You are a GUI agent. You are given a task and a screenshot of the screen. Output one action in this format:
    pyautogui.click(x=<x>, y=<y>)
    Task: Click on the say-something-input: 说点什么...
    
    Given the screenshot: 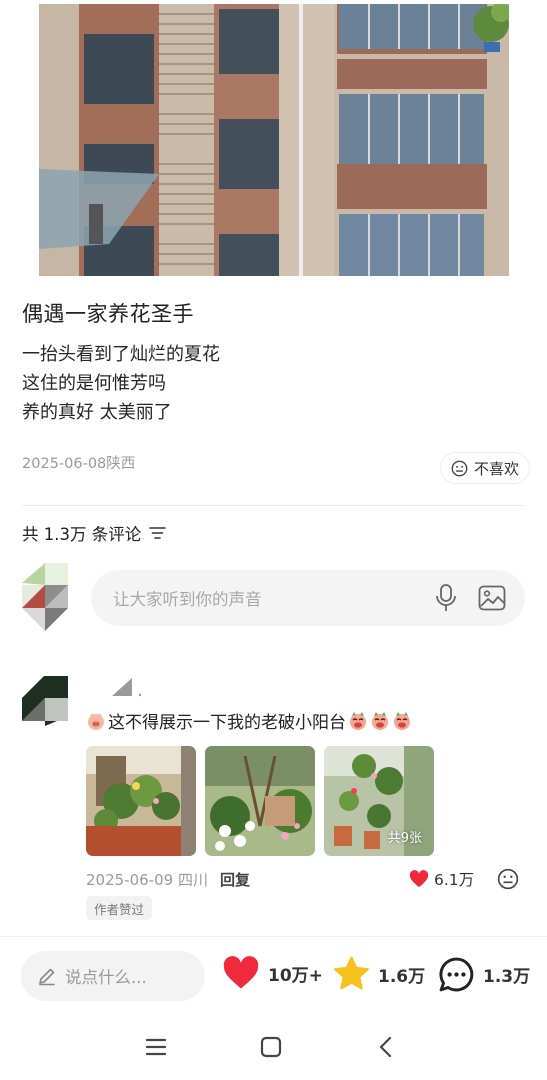 What is the action you would take?
    pyautogui.click(x=113, y=976)
    